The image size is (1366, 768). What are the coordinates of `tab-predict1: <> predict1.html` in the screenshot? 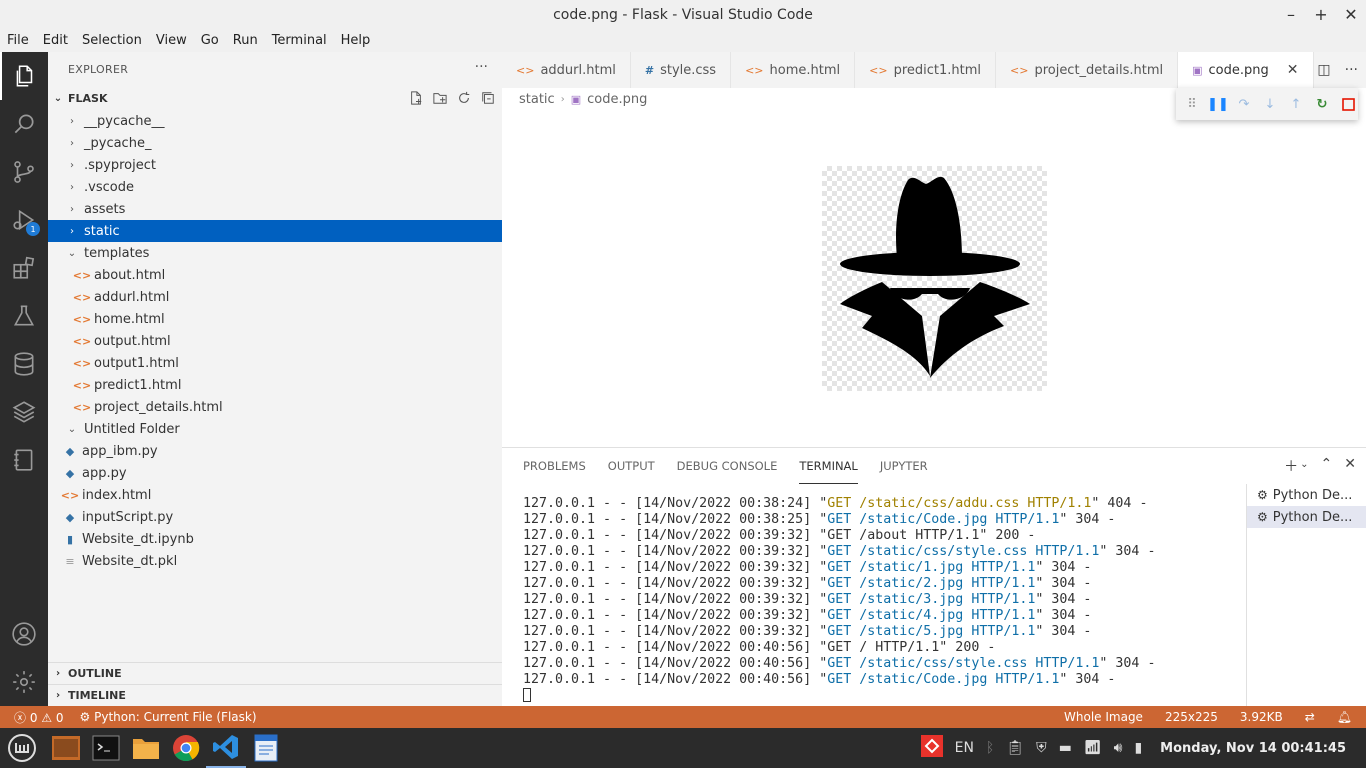 It's located at (925, 70).